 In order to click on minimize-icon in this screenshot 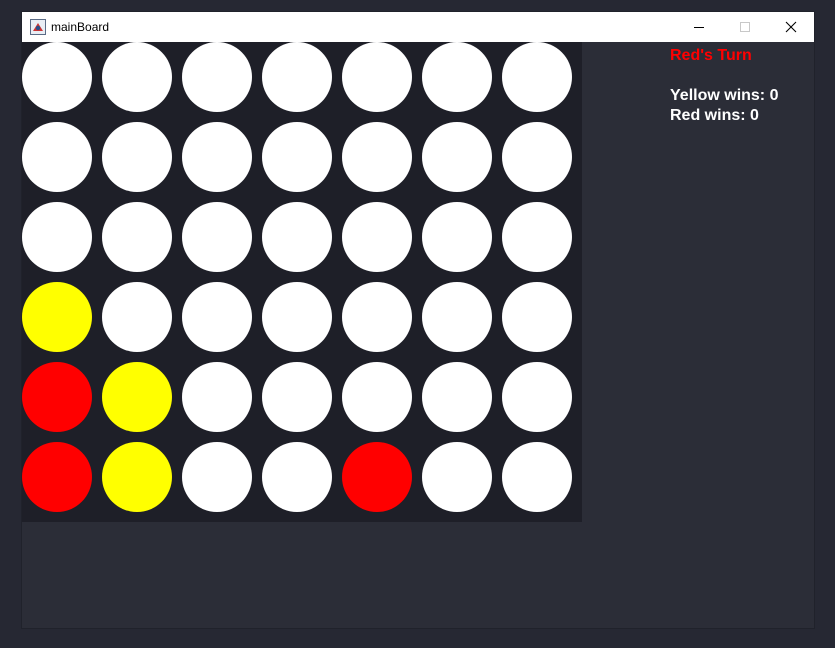, I will do `click(699, 27)`.